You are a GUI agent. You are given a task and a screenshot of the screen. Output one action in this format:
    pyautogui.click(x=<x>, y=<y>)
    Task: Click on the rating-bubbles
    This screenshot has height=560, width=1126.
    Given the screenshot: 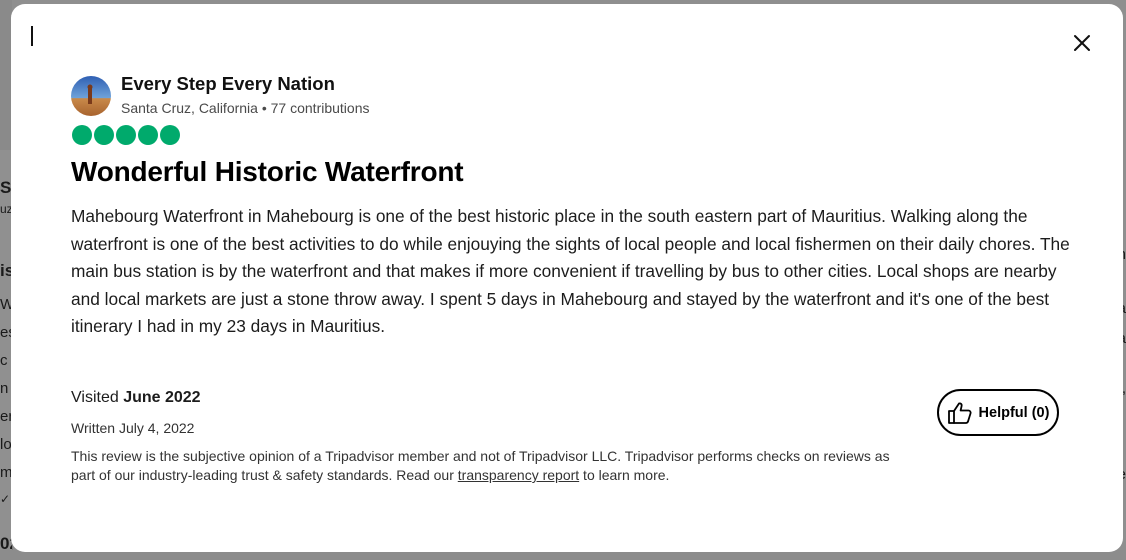 What is the action you would take?
    pyautogui.click(x=126, y=135)
    